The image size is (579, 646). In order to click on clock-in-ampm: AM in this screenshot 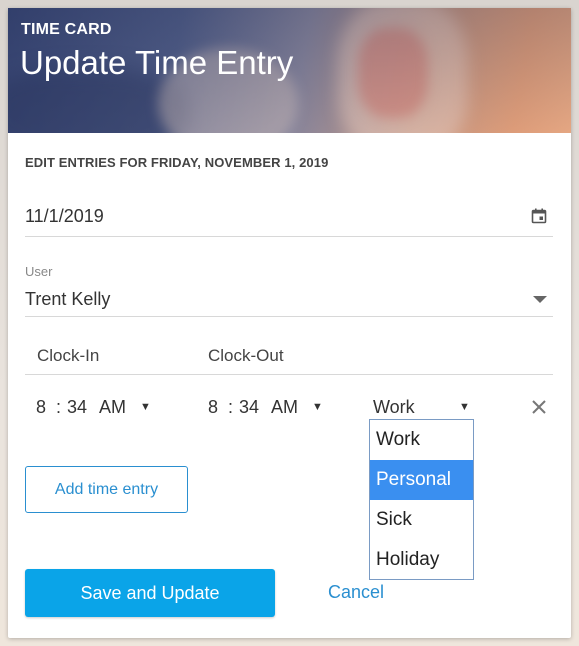, I will do `click(112, 407)`.